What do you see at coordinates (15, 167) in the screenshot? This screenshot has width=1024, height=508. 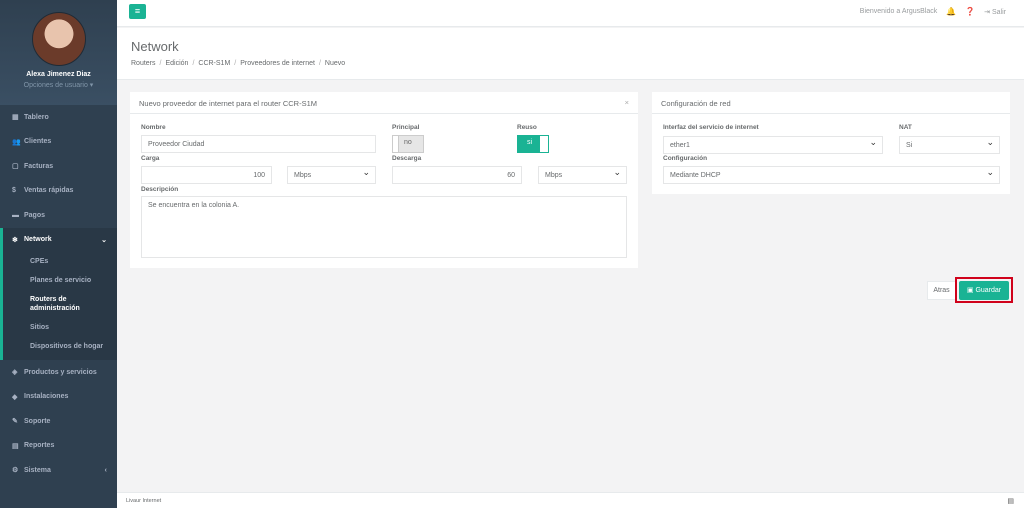 I see `file-icon: ▢` at bounding box center [15, 167].